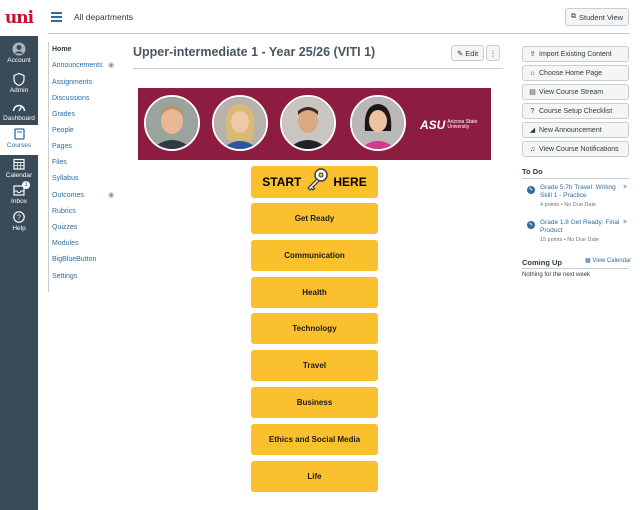 The width and height of the screenshot is (640, 510). Describe the element at coordinates (19, 145) in the screenshot. I see `nav-courses-label: Courses` at that location.